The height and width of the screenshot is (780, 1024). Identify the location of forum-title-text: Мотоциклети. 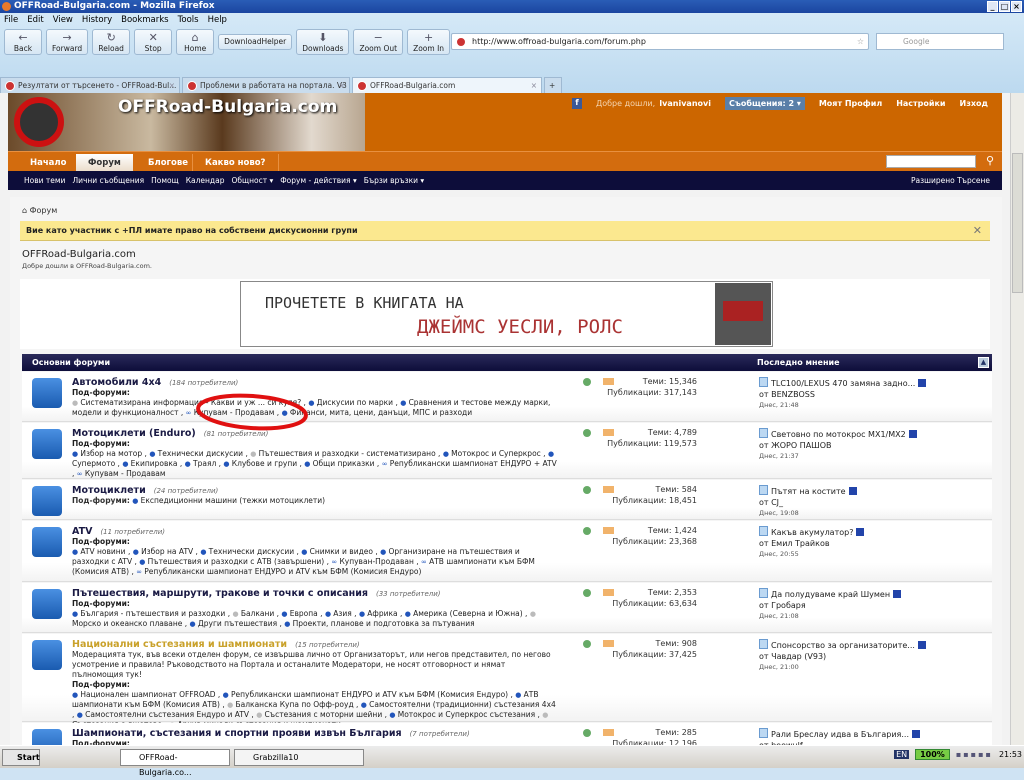
(109, 490).